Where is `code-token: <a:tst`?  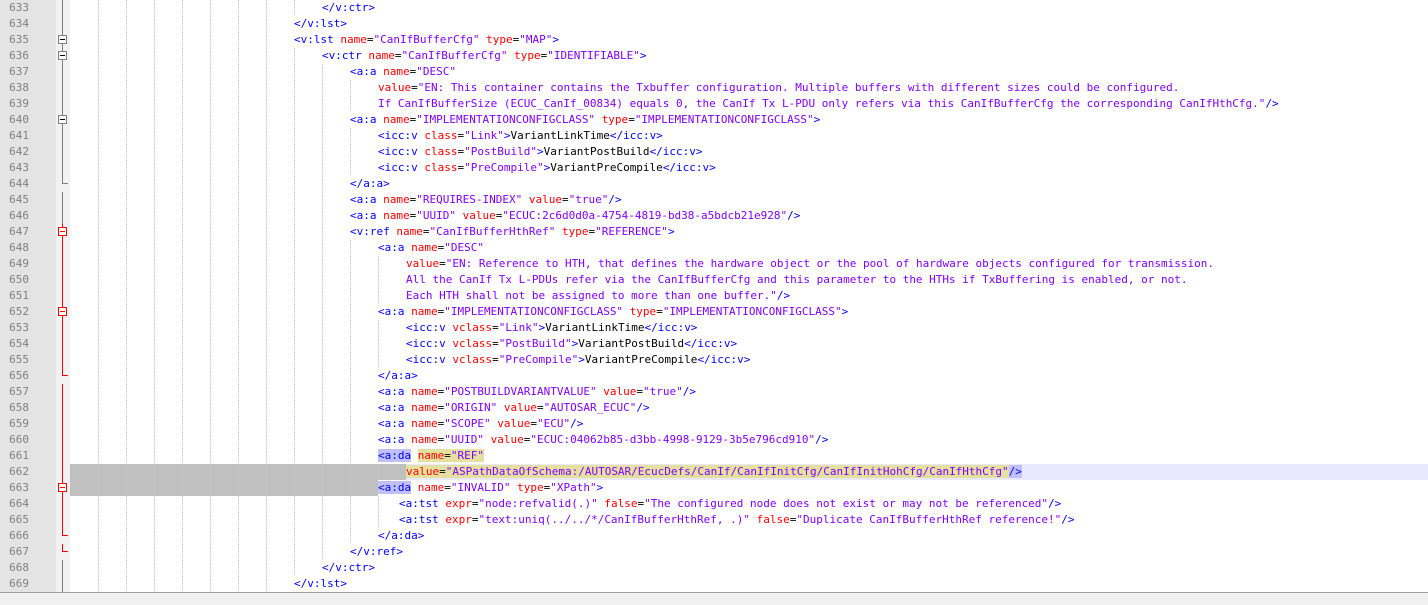
code-token: <a:tst is located at coordinates (422, 503).